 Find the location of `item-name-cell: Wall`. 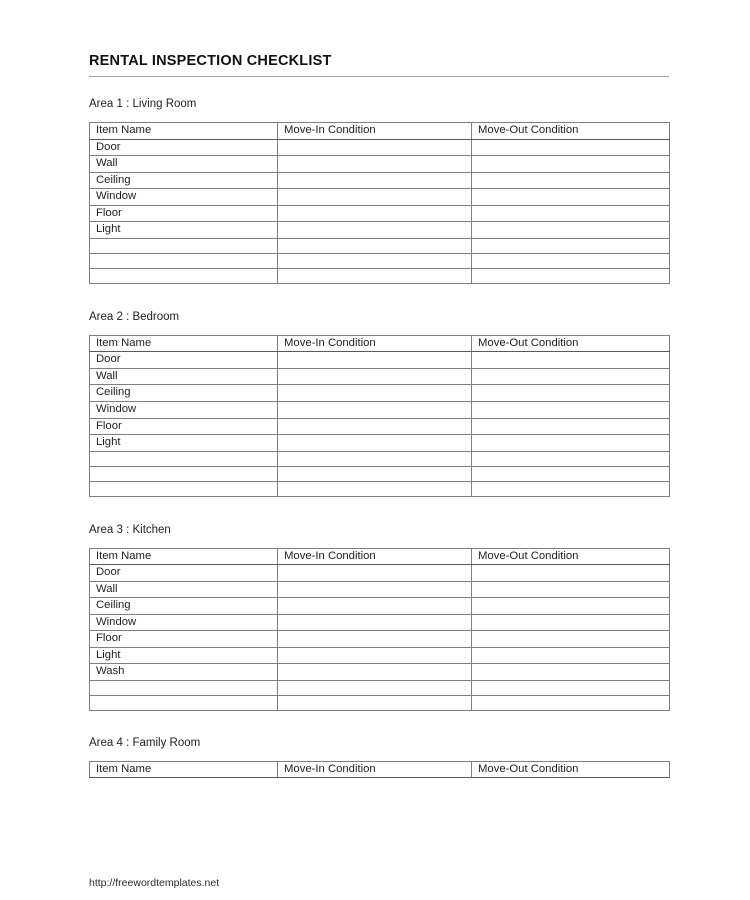

item-name-cell: Wall is located at coordinates (183, 164).